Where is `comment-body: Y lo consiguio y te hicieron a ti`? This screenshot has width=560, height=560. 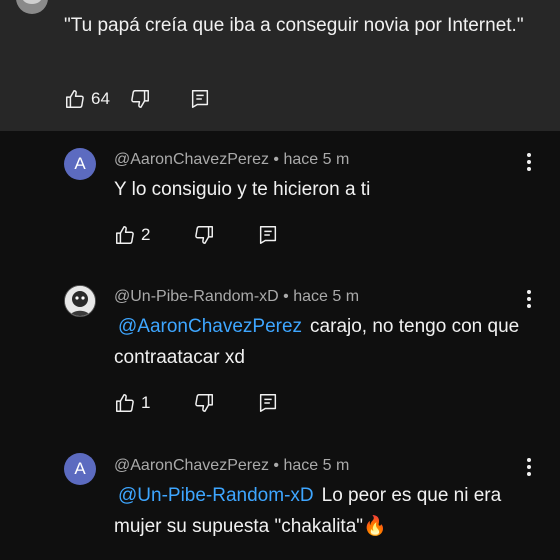
comment-body: Y lo consiguio y te hicieron a ti is located at coordinates (242, 189).